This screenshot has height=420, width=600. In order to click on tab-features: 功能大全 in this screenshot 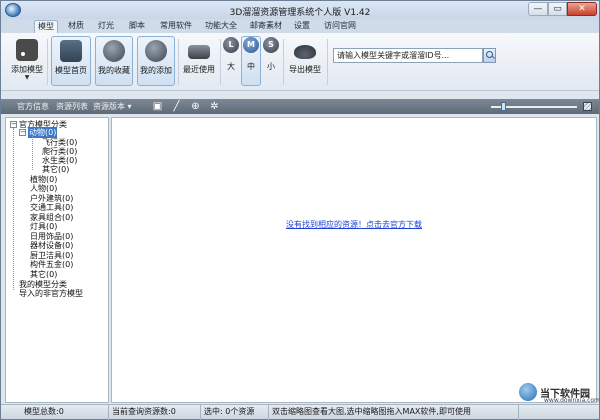, I will do `click(221, 26)`.